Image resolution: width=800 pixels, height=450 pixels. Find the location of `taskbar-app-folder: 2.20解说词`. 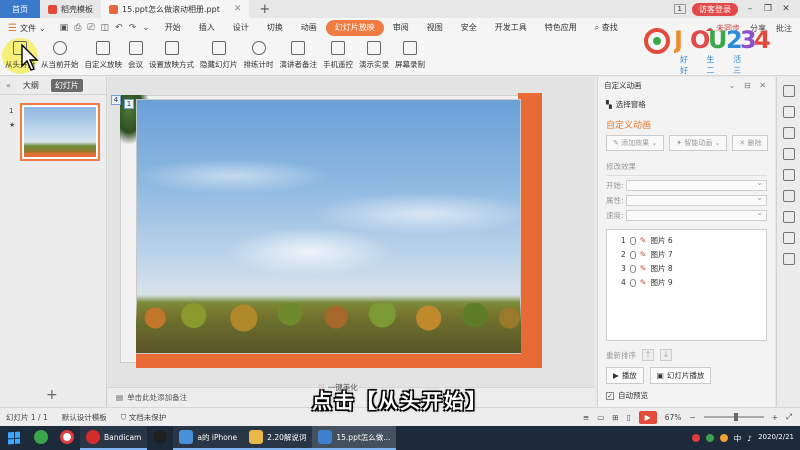

taskbar-app-folder: 2.20解说词 is located at coordinates (278, 438).